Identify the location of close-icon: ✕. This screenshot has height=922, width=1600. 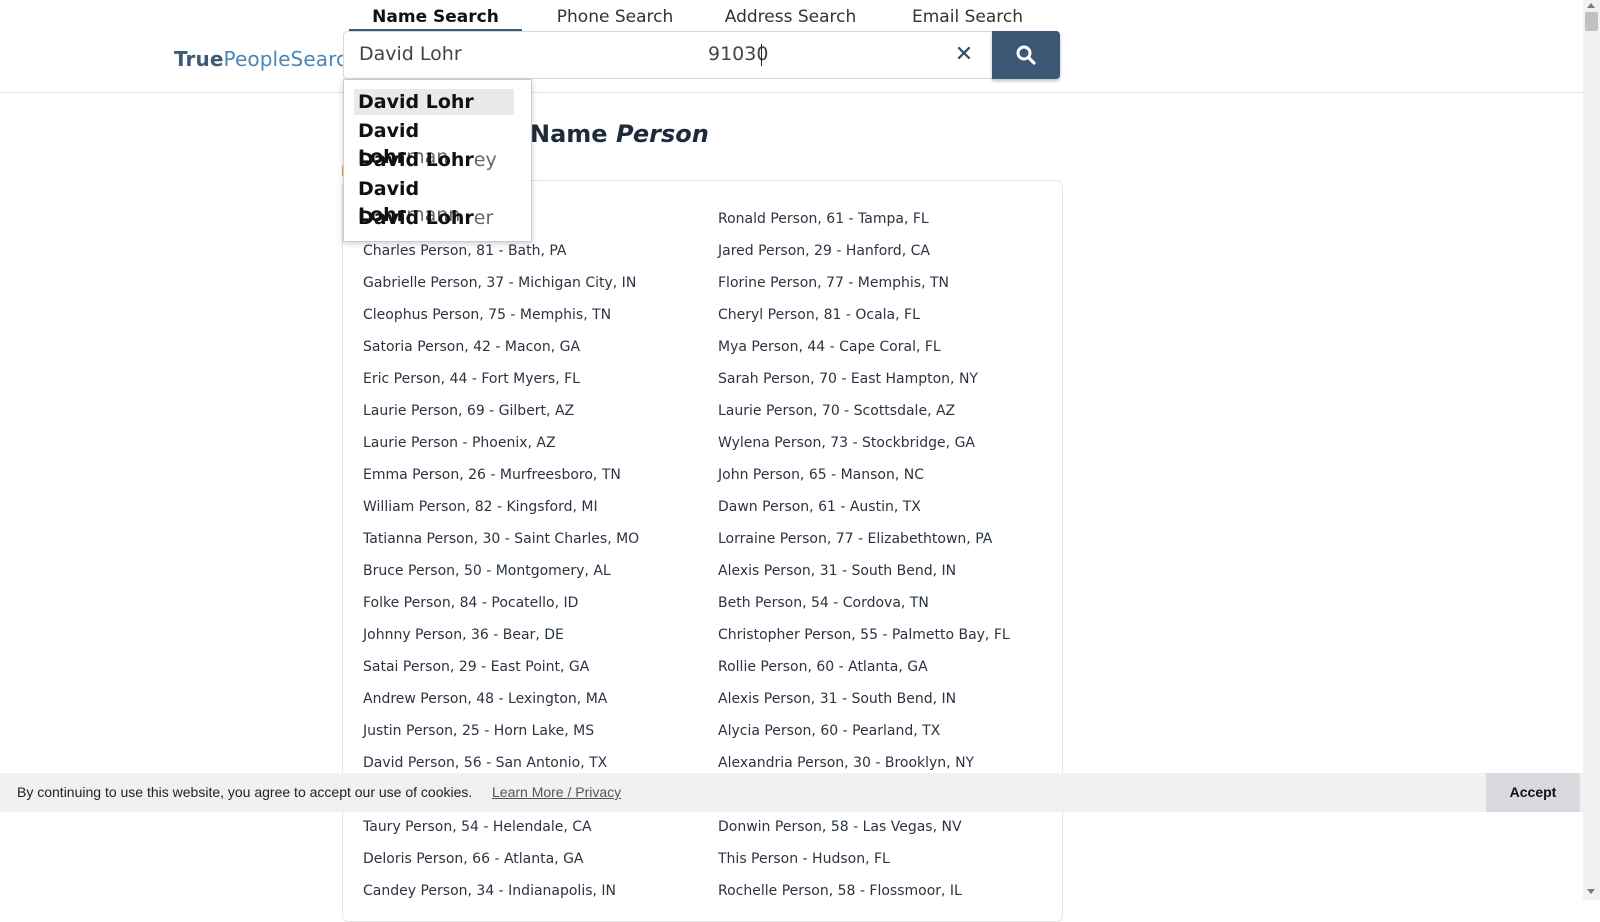
(964, 54).